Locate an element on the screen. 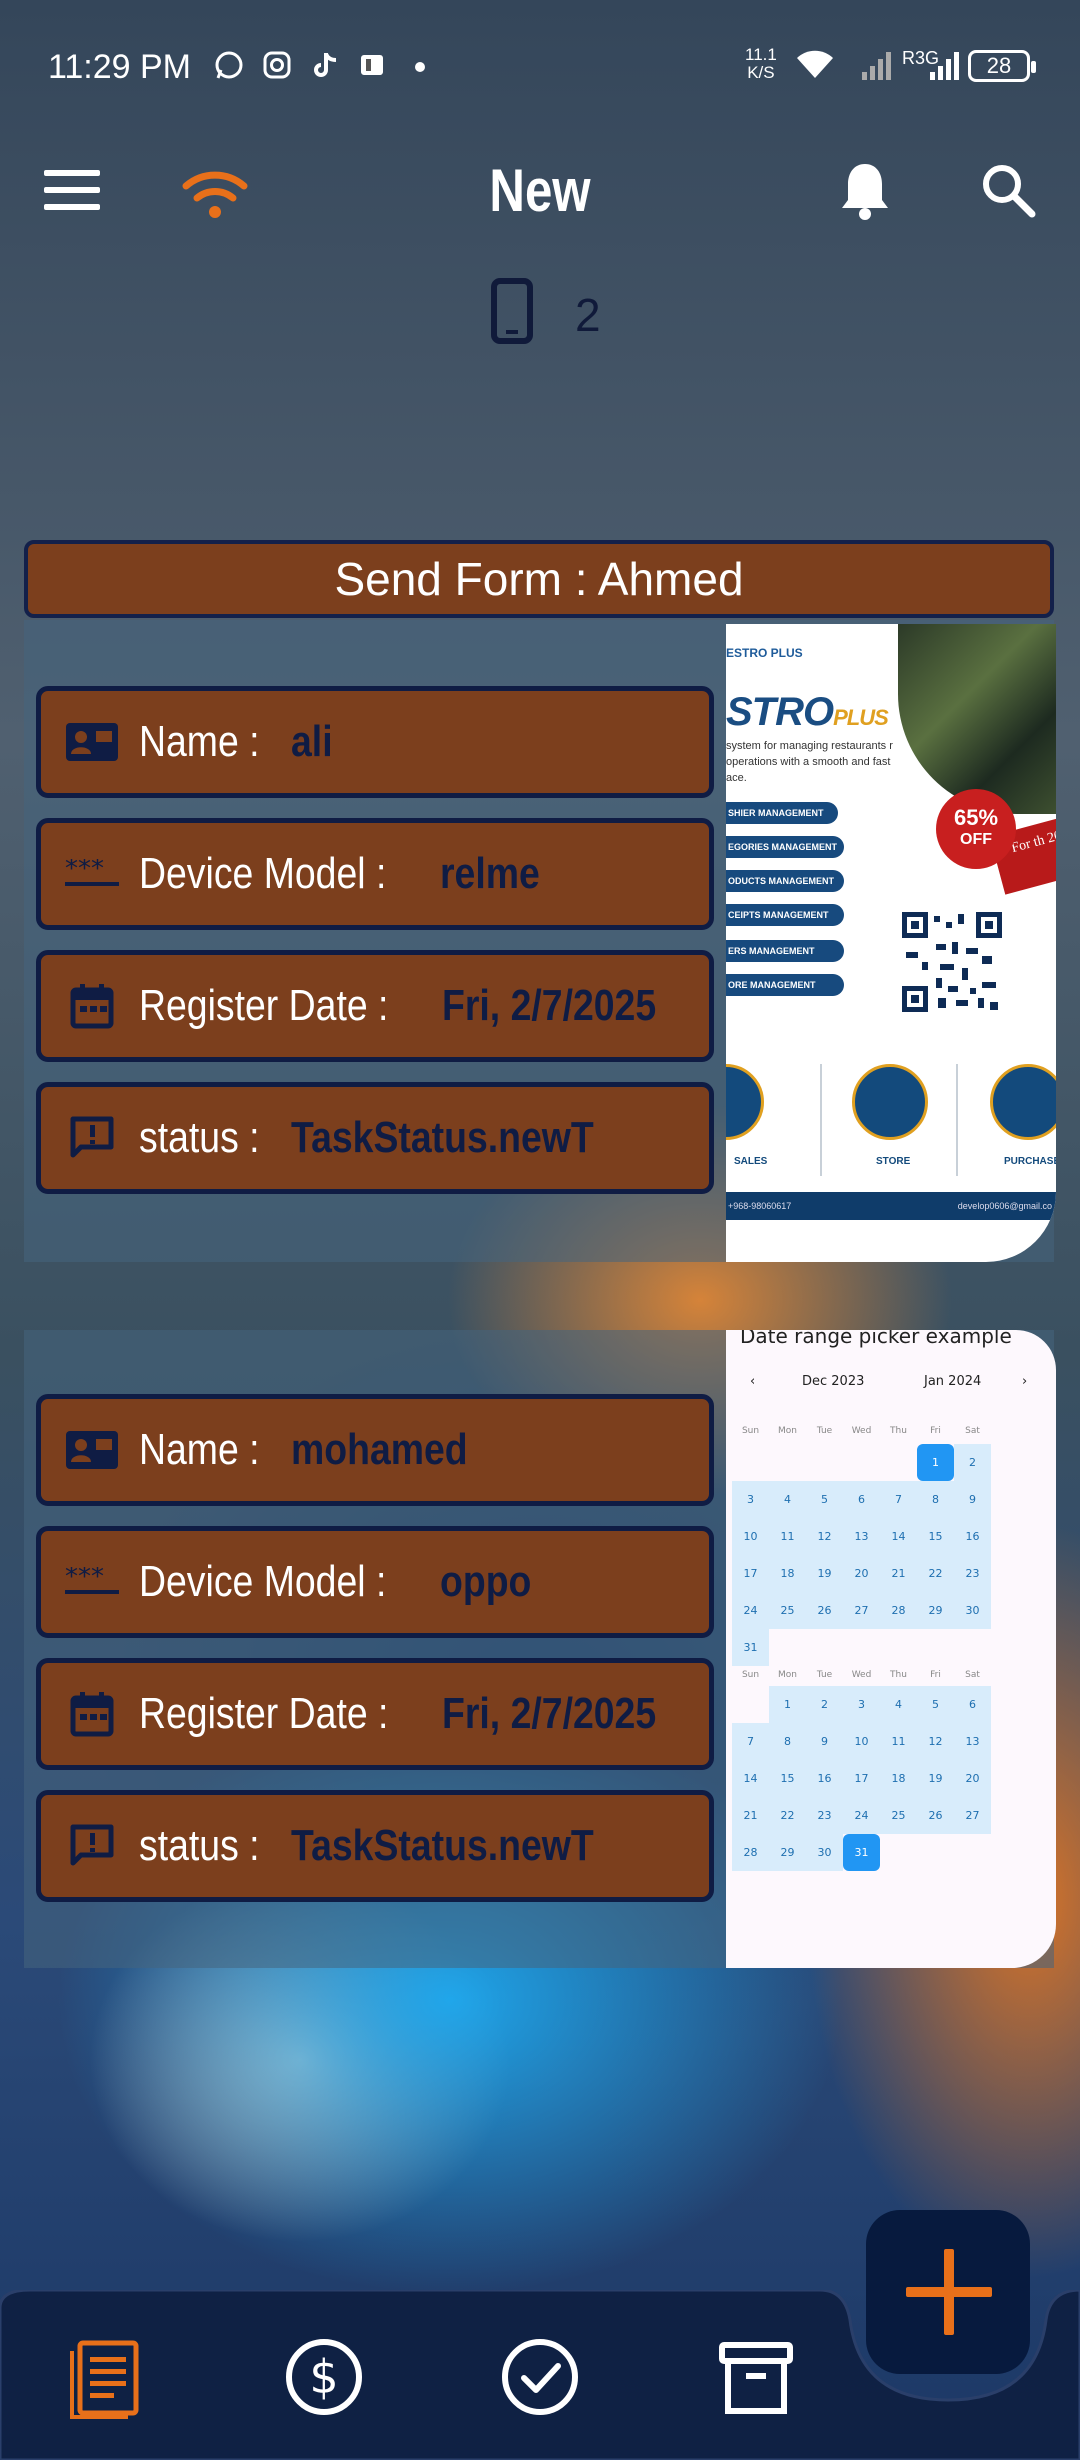 This screenshot has width=1080, height=2460. field-label: Name : is located at coordinates (199, 741).